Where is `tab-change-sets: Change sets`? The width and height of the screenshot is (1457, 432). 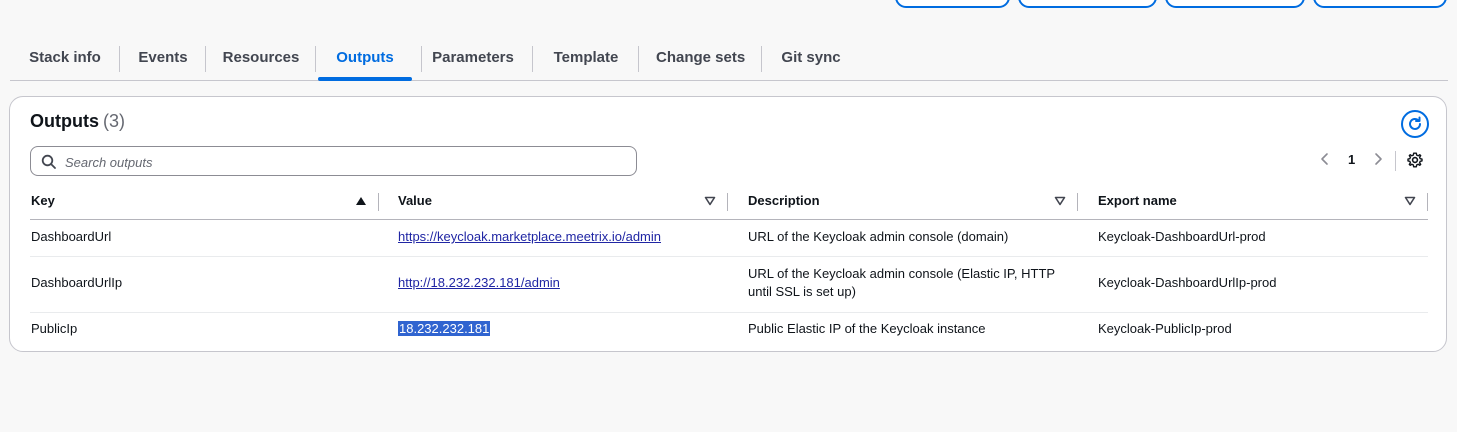
tab-change-sets: Change sets is located at coordinates (700, 60).